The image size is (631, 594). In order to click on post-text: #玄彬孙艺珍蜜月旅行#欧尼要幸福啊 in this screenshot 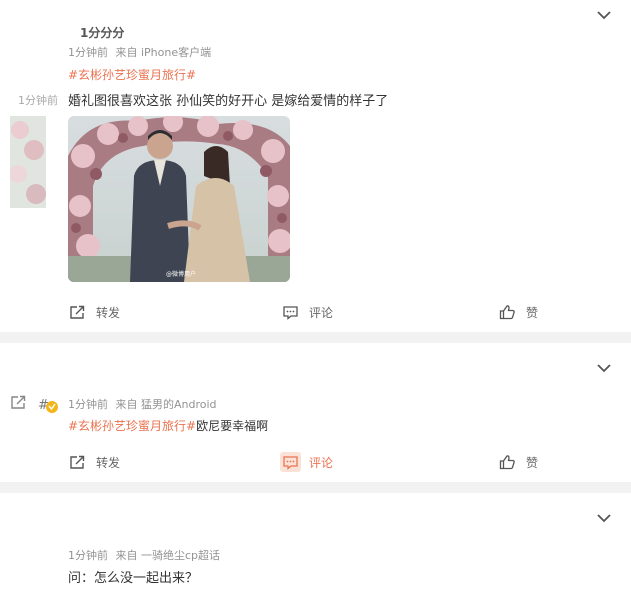, I will do `click(168, 425)`.